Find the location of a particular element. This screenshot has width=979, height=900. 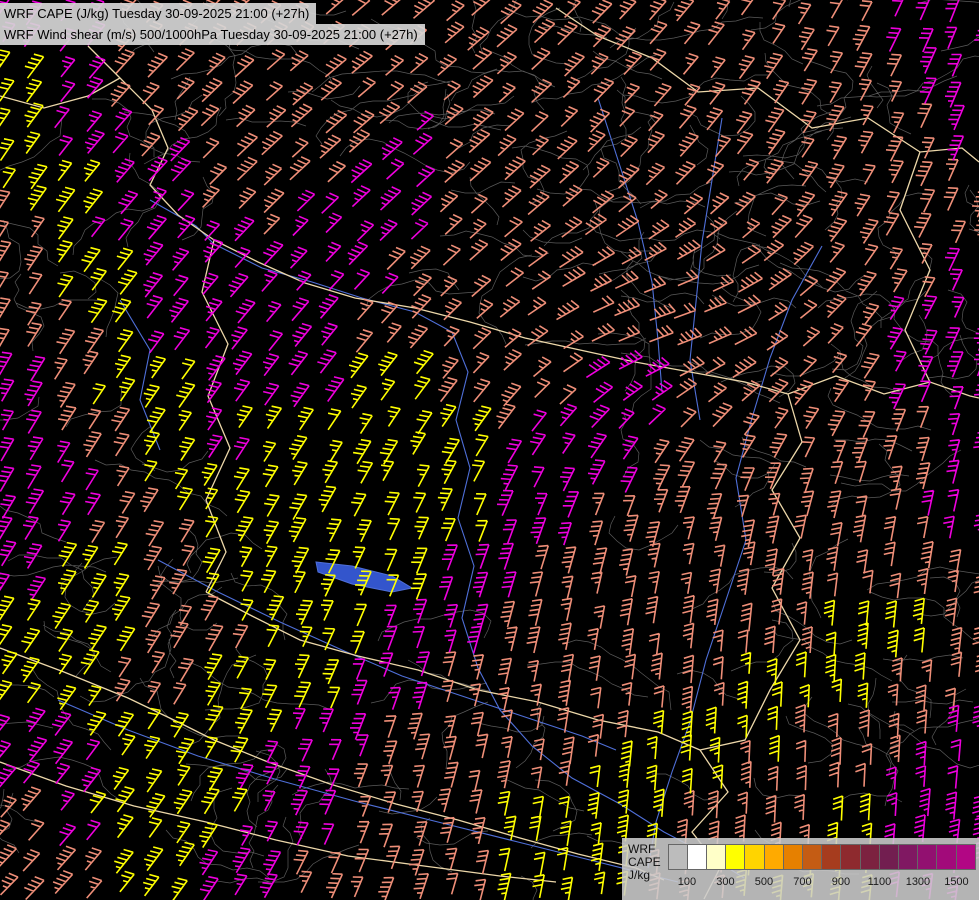

legend-unit-label: J/kg is located at coordinates (639, 875).